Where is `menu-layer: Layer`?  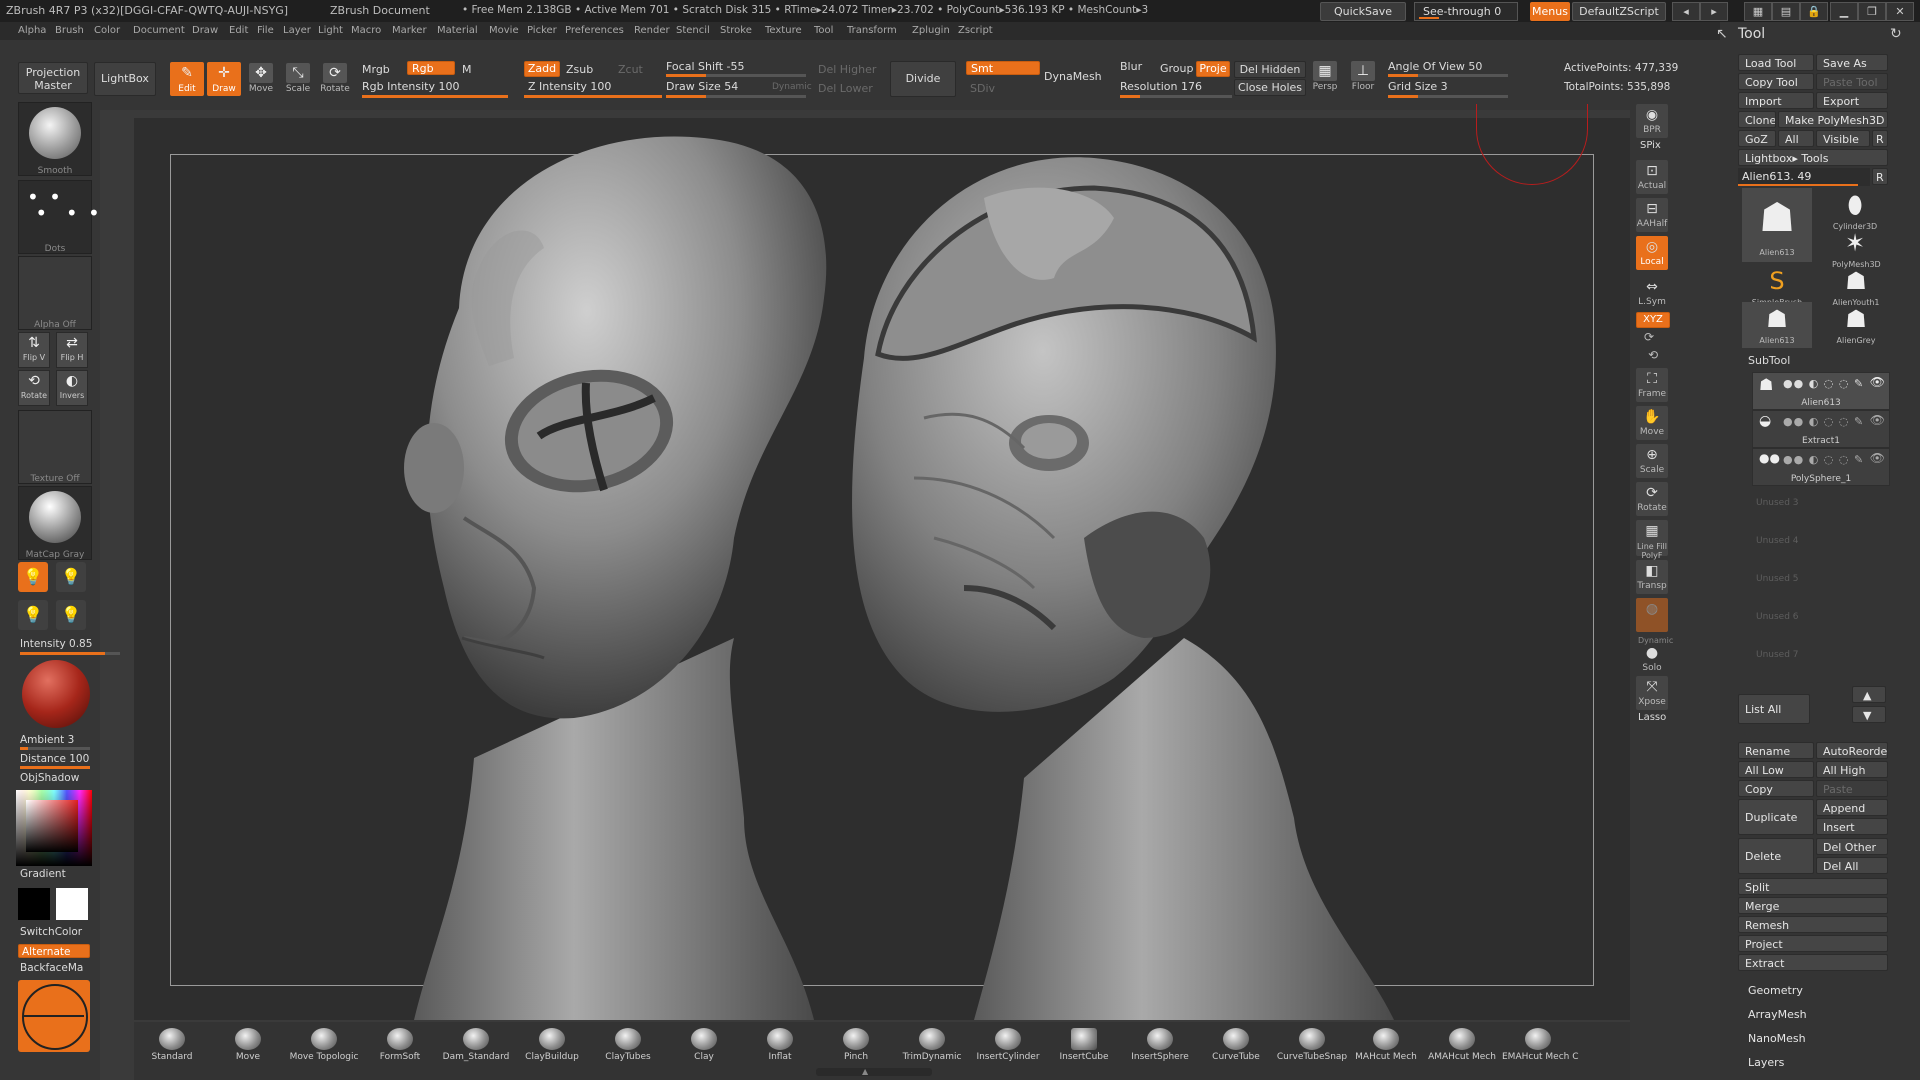 menu-layer: Layer is located at coordinates (297, 30).